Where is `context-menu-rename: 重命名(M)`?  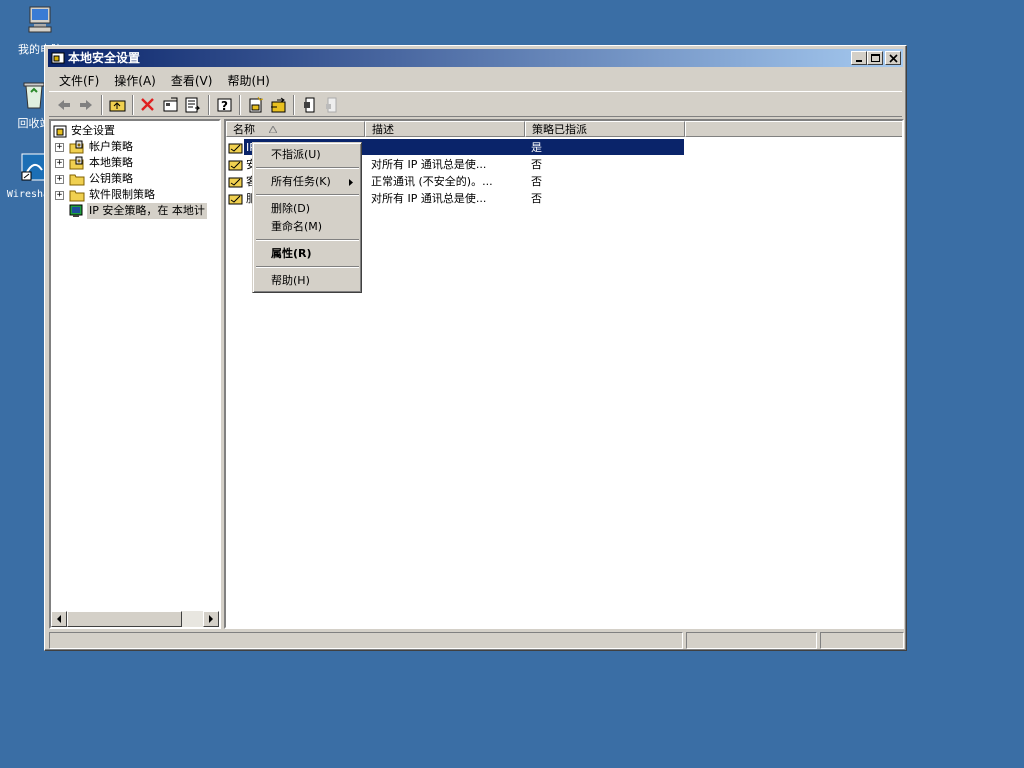
context-menu-rename: 重命名(M) is located at coordinates (307, 227).